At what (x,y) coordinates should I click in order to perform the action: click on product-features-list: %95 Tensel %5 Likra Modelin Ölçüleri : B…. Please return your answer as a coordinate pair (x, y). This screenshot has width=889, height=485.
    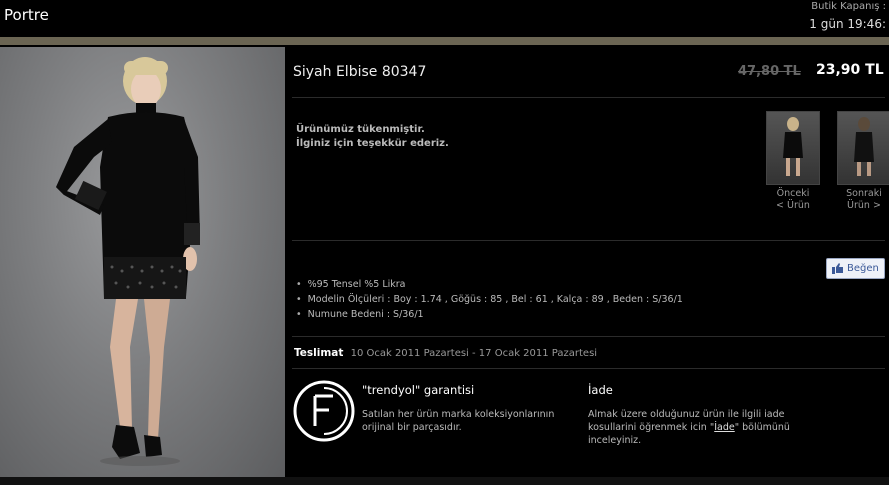
    Looking at the image, I should click on (489, 299).